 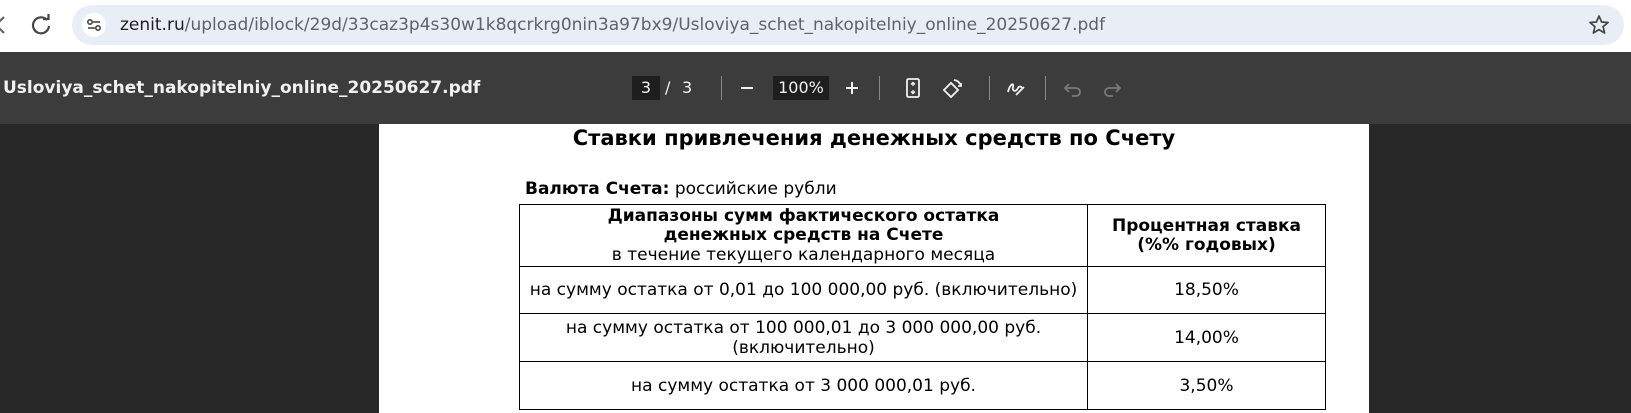 What do you see at coordinates (41, 25) in the screenshot?
I see `reload-icon` at bounding box center [41, 25].